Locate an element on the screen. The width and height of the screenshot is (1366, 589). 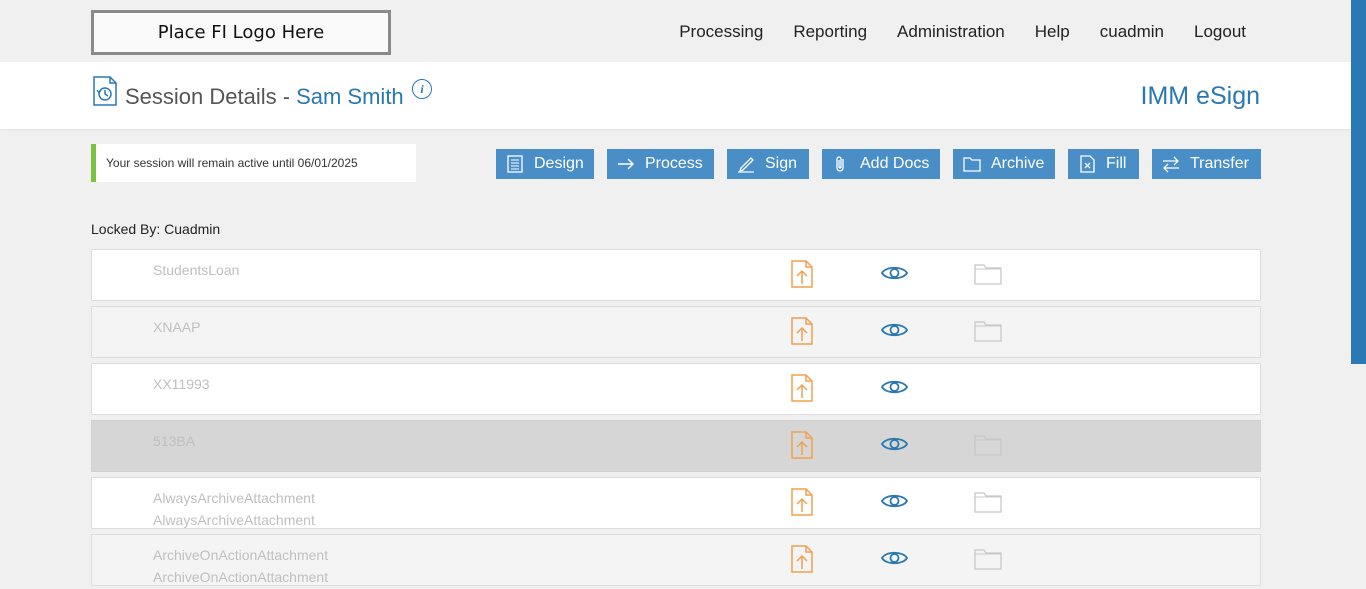
add-docs-button: Add Docs is located at coordinates (881, 164).